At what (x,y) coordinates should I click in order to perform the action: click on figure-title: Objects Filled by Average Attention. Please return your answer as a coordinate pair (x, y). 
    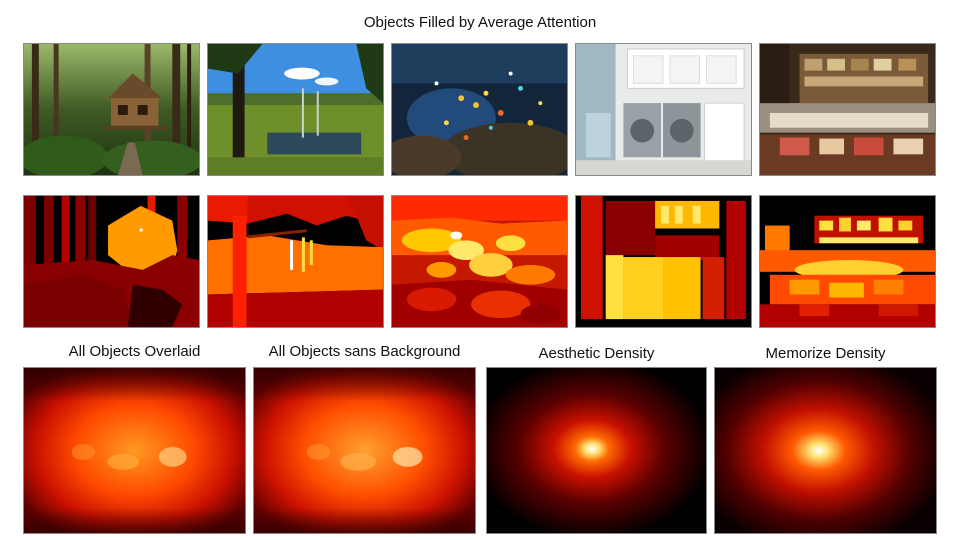
    Looking at the image, I should click on (480, 22).